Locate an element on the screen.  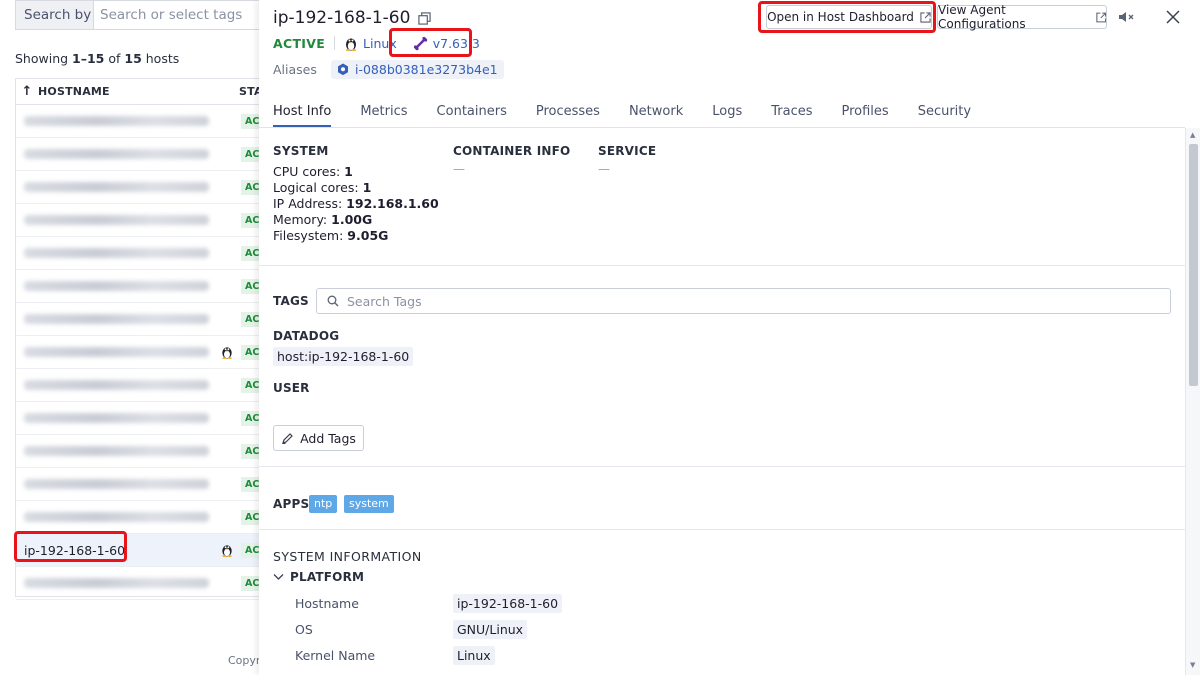
scrollbar-thumb is located at coordinates (1193, 265).